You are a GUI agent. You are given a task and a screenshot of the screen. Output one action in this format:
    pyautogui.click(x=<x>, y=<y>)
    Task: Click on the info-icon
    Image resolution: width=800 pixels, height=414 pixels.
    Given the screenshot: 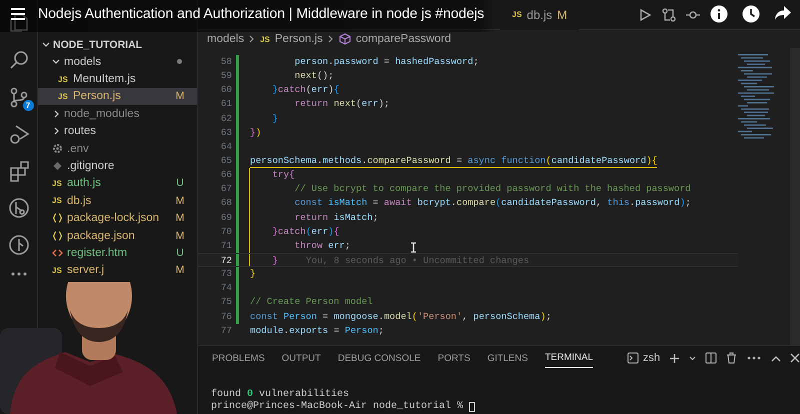 What is the action you would take?
    pyautogui.click(x=719, y=14)
    